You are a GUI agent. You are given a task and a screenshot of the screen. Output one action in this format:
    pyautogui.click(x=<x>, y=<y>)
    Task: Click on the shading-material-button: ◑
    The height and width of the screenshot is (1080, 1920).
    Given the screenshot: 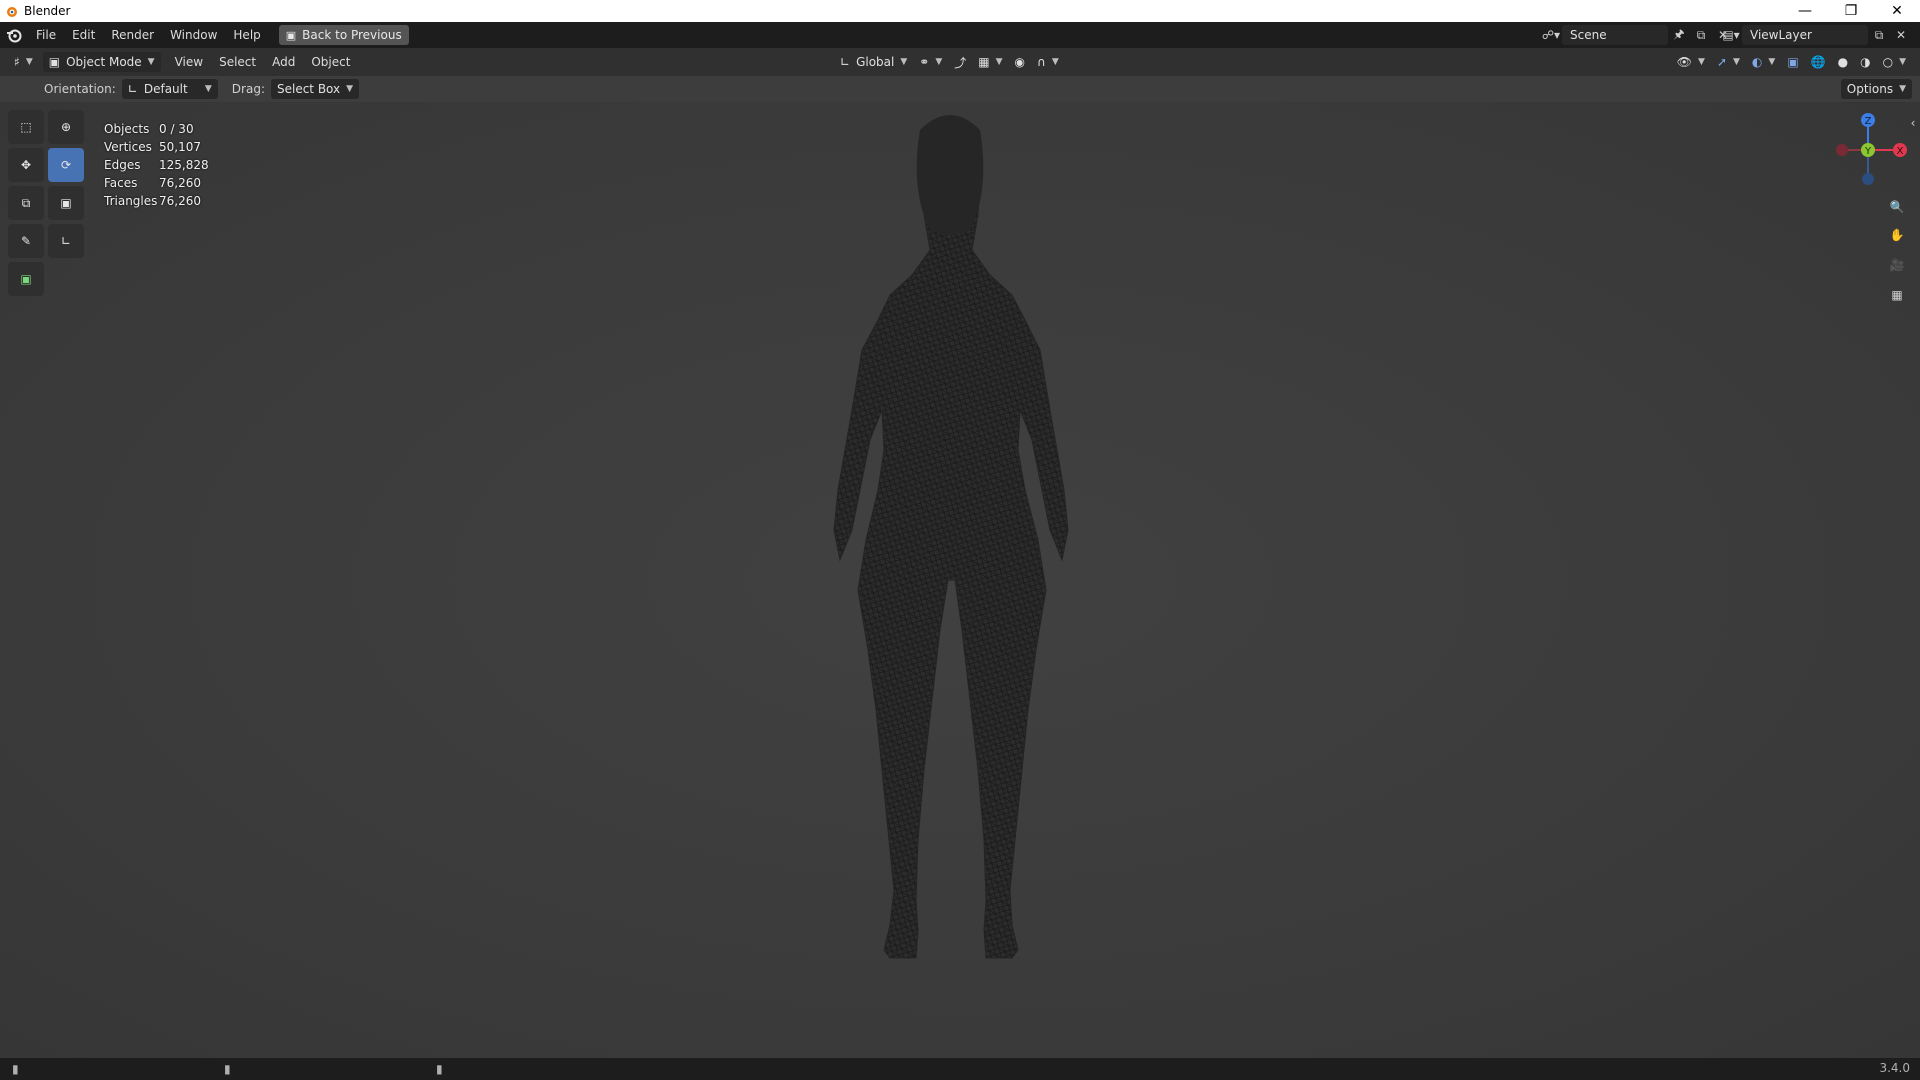 What is the action you would take?
    pyautogui.click(x=1865, y=62)
    